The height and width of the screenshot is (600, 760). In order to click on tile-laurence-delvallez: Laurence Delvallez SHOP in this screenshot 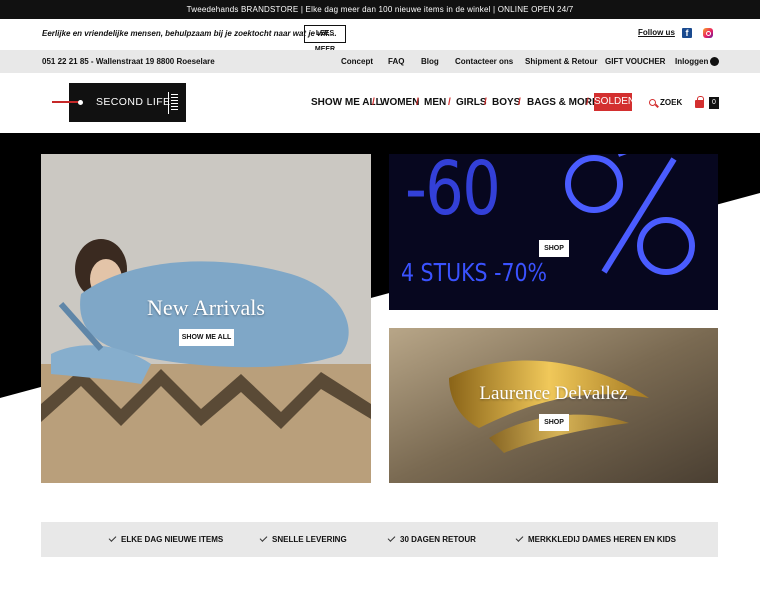, I will do `click(553, 405)`.